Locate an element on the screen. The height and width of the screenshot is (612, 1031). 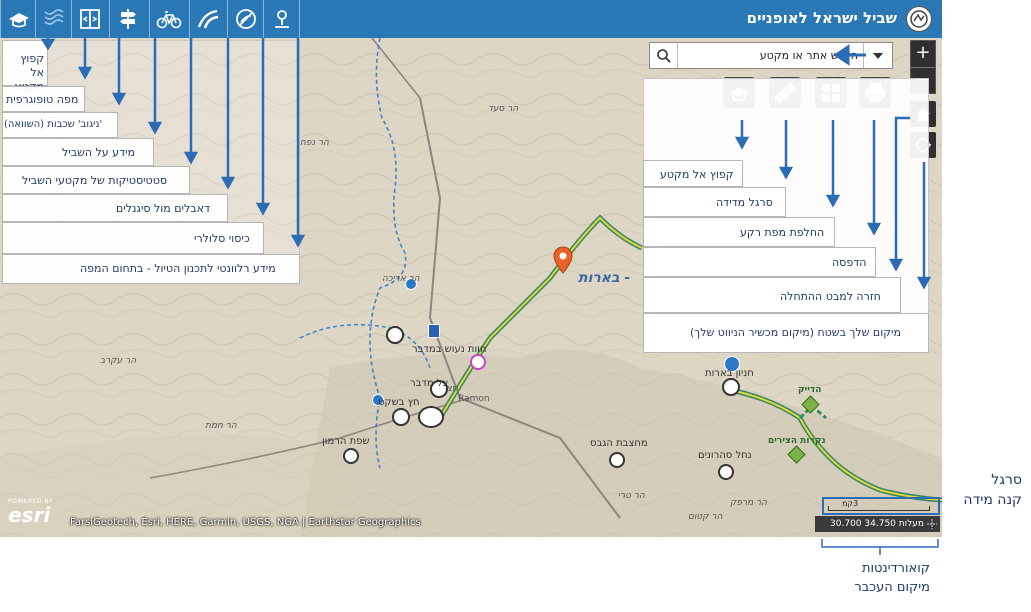
coords-bracket is located at coordinates (880, 547).